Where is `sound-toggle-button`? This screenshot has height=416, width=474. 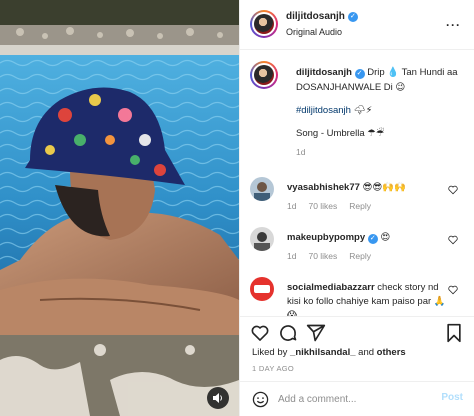 sound-toggle-button is located at coordinates (218, 398).